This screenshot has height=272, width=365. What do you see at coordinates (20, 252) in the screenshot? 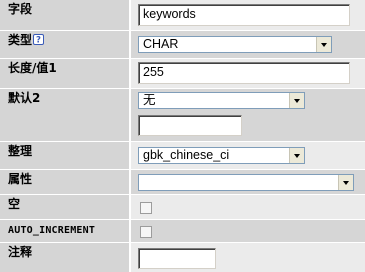
I see `comment-label: 注释` at bounding box center [20, 252].